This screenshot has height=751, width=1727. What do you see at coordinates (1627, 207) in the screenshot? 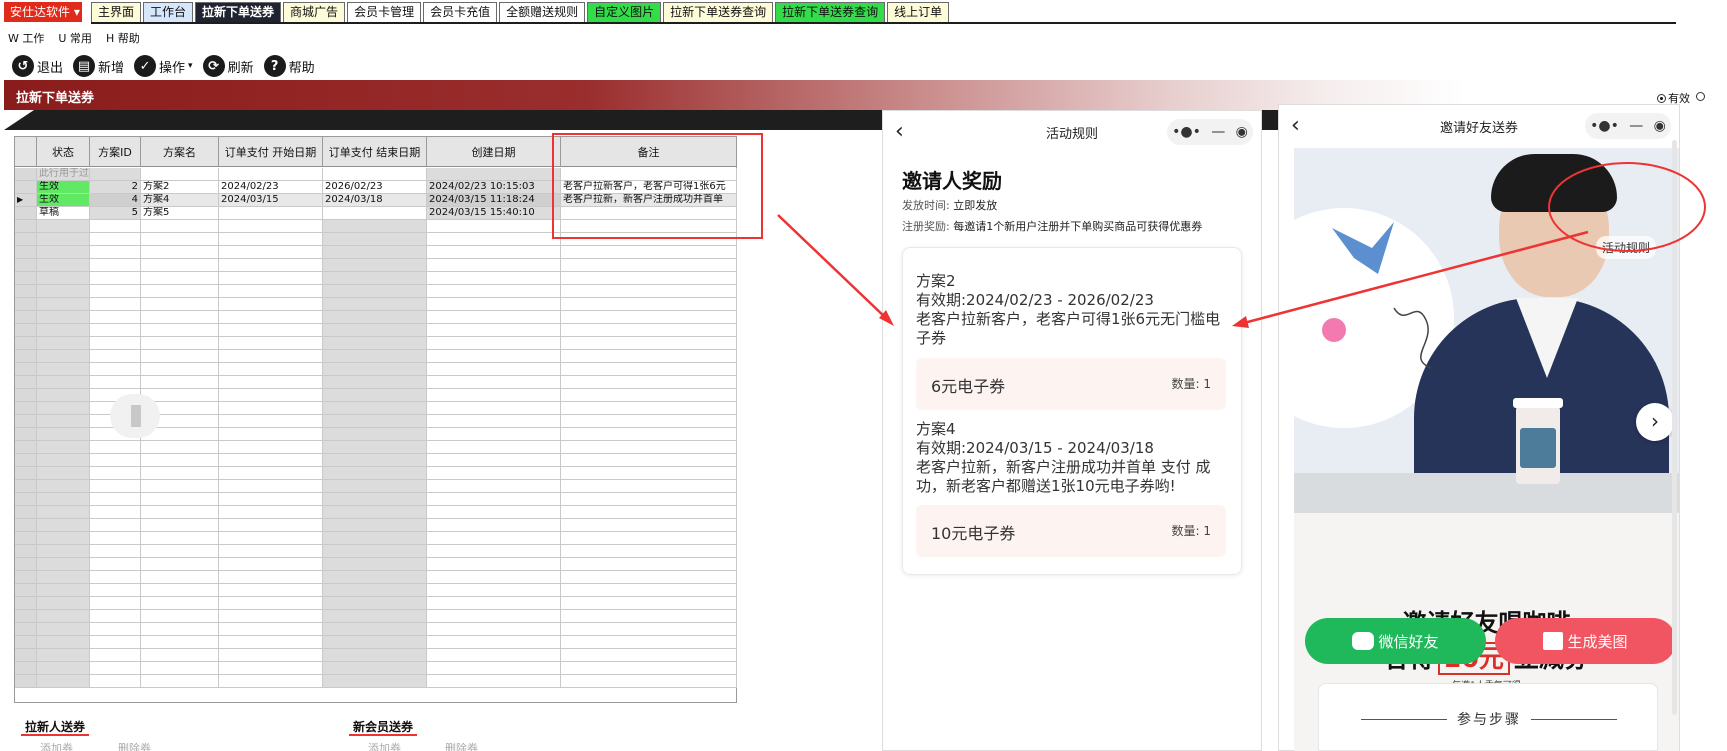
I see `rules-highlight-ellipse` at bounding box center [1627, 207].